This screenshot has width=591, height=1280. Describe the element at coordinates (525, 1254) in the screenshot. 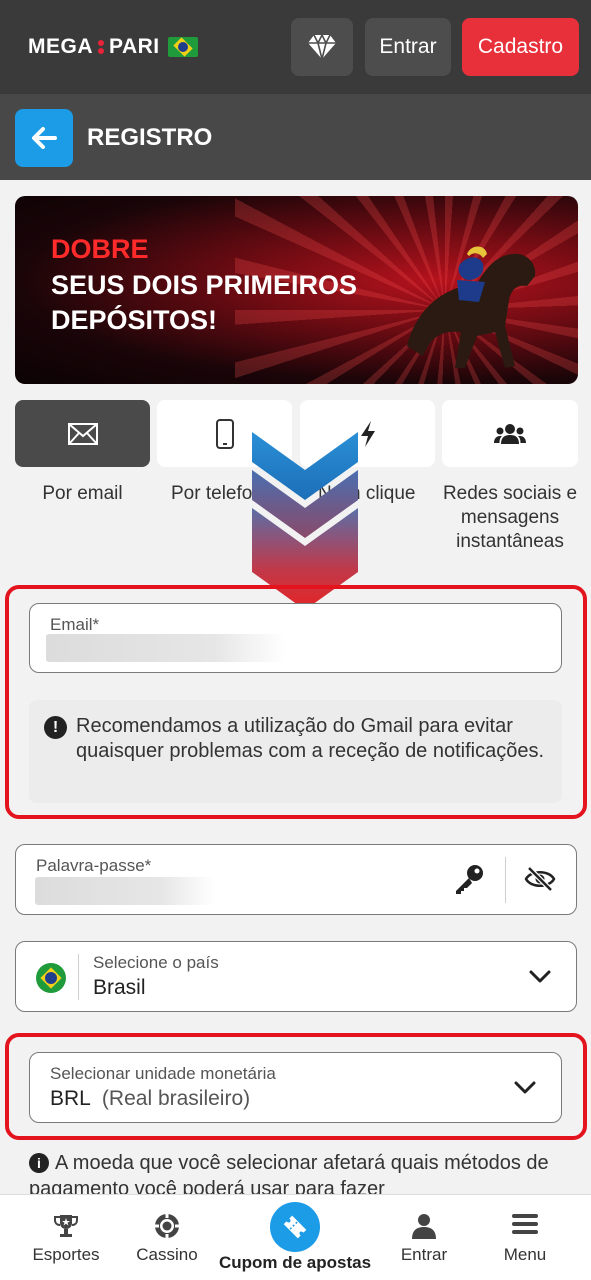

I see `nav-menu-label: Menu` at that location.